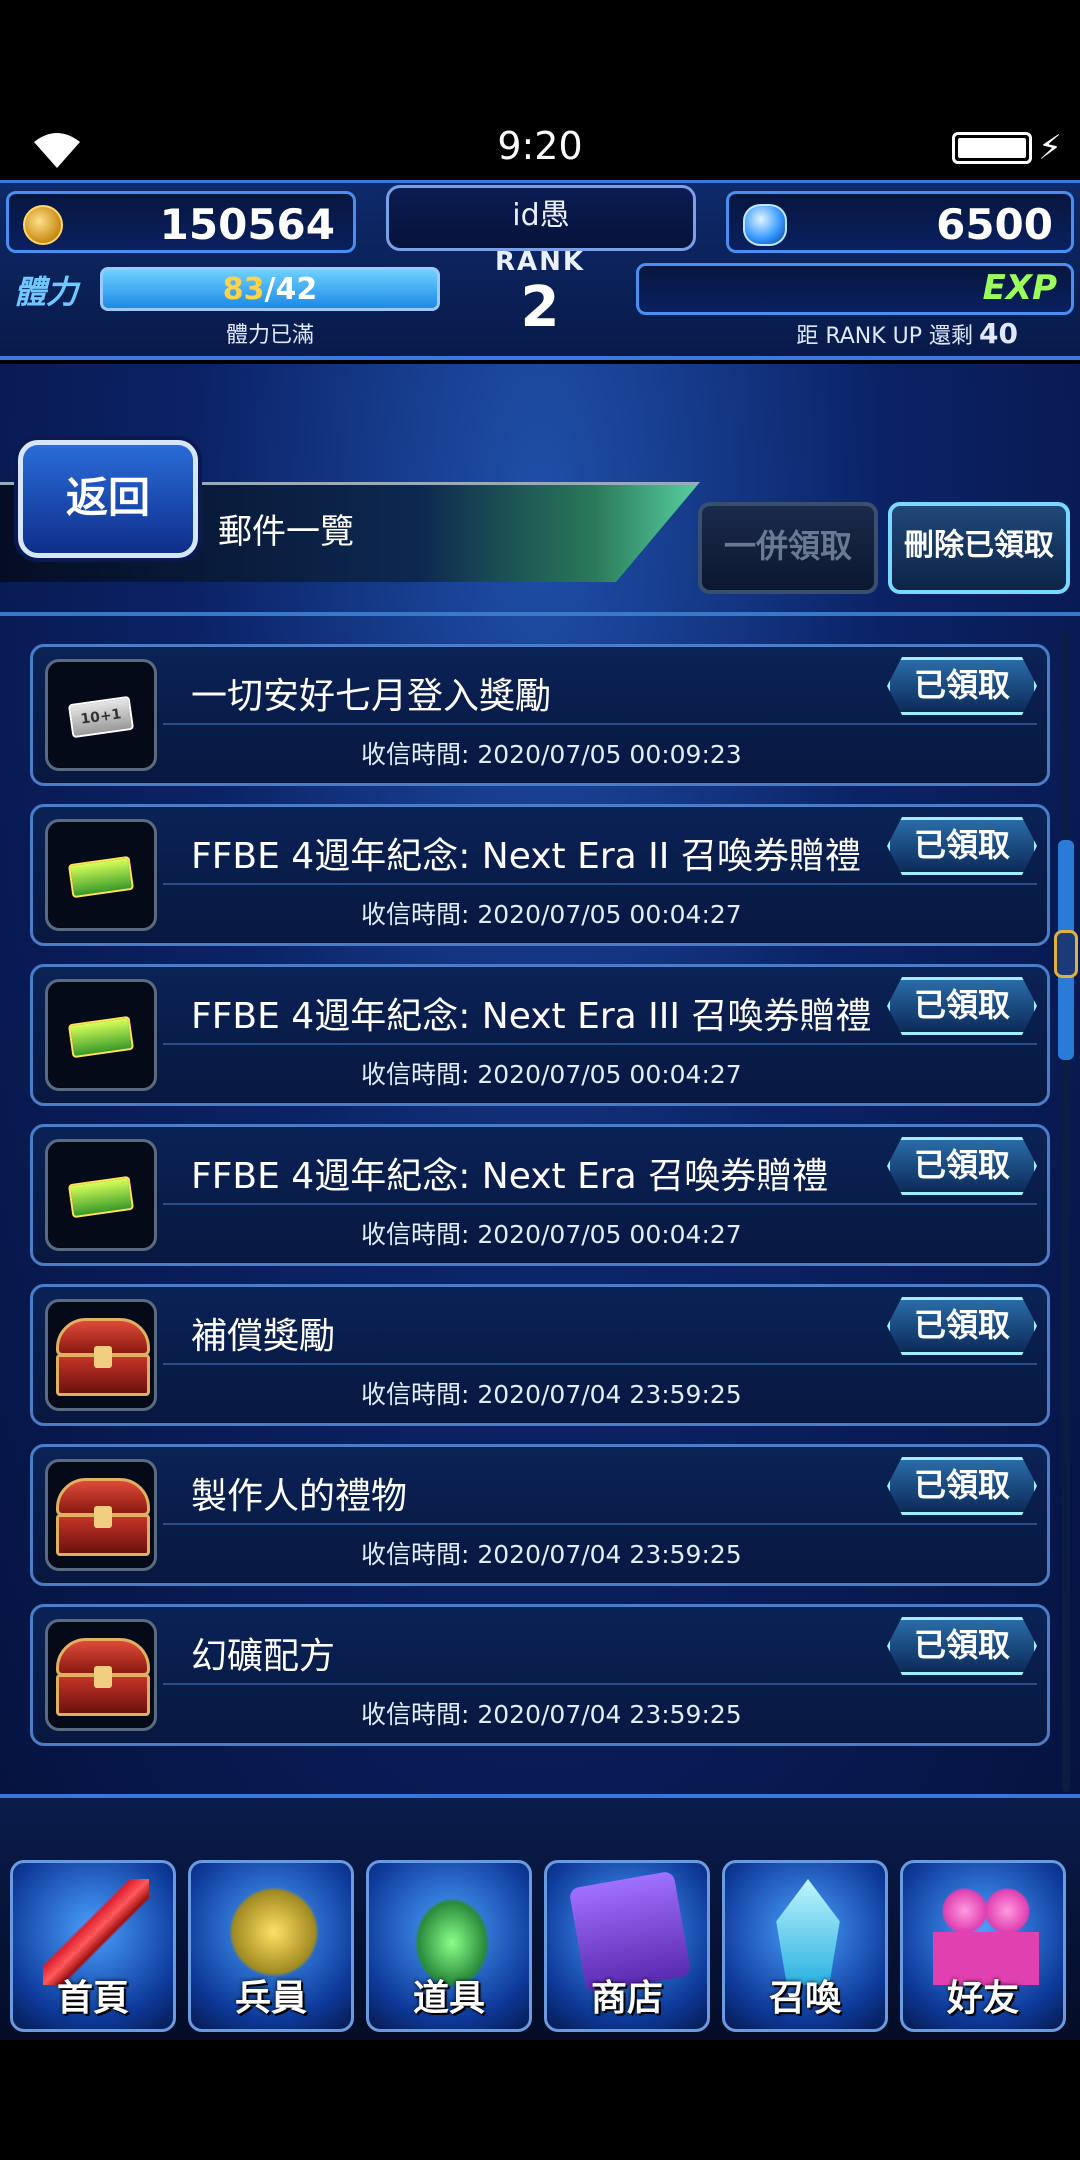  I want to click on mail-item: 補償獎勵 收信時間: 2020/07/04 23:59:25 已領取, so click(540, 1355).